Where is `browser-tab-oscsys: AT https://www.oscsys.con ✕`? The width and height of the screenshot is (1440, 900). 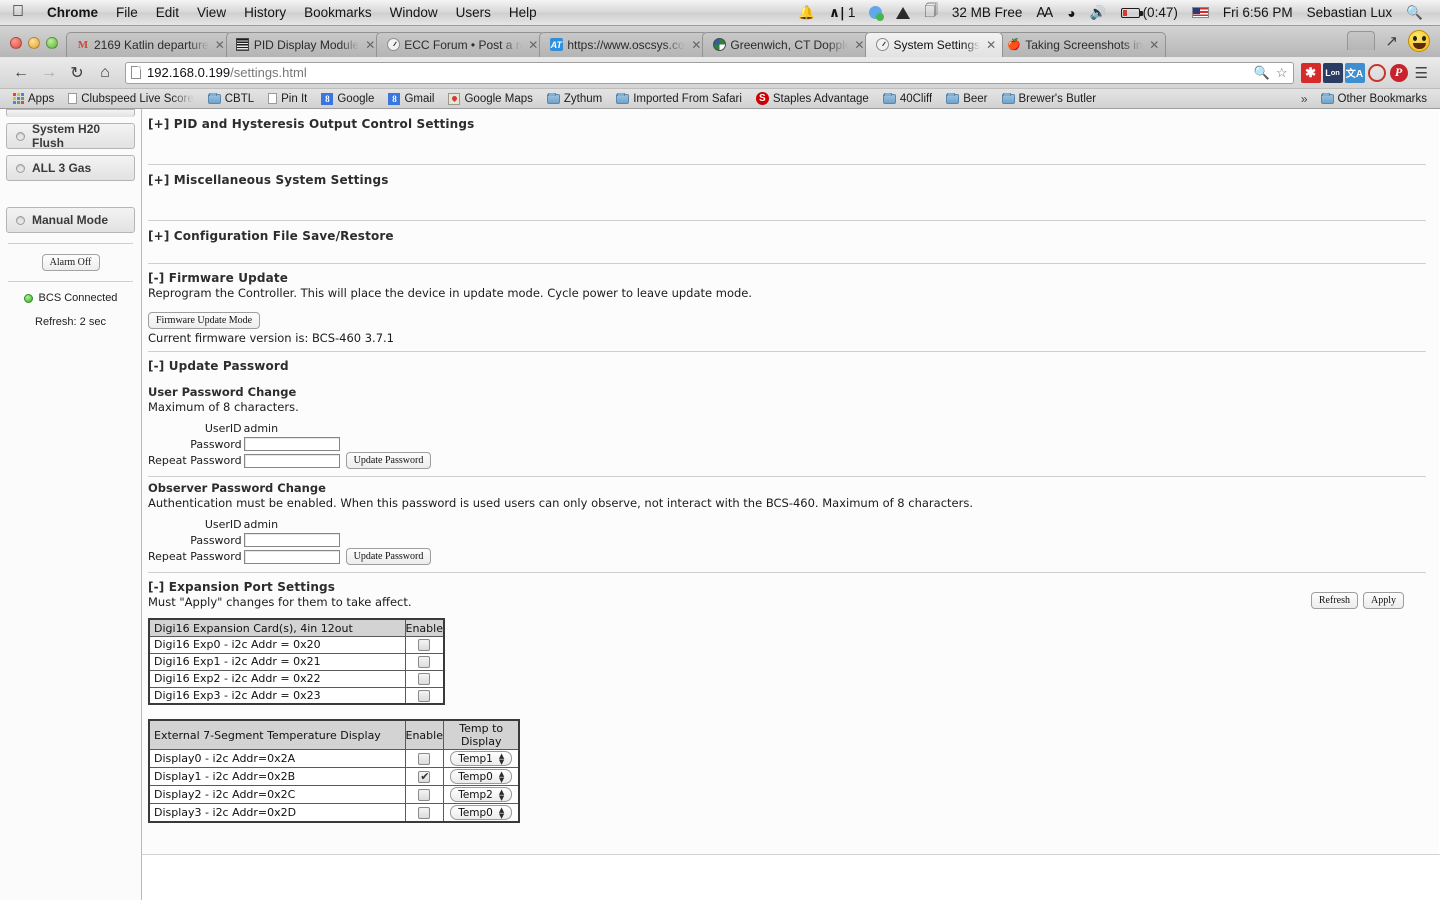 browser-tab-oscsys: AT https://www.oscsys.con ✕ is located at coordinates (624, 44).